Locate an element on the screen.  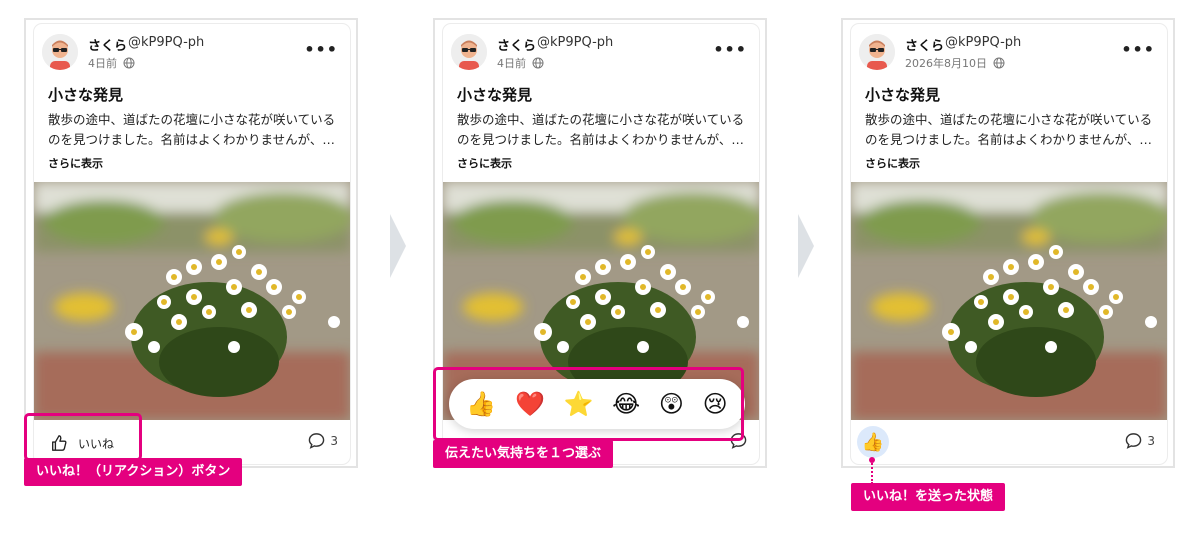
post-meta: 2026年8月10日 is located at coordinates (955, 63).